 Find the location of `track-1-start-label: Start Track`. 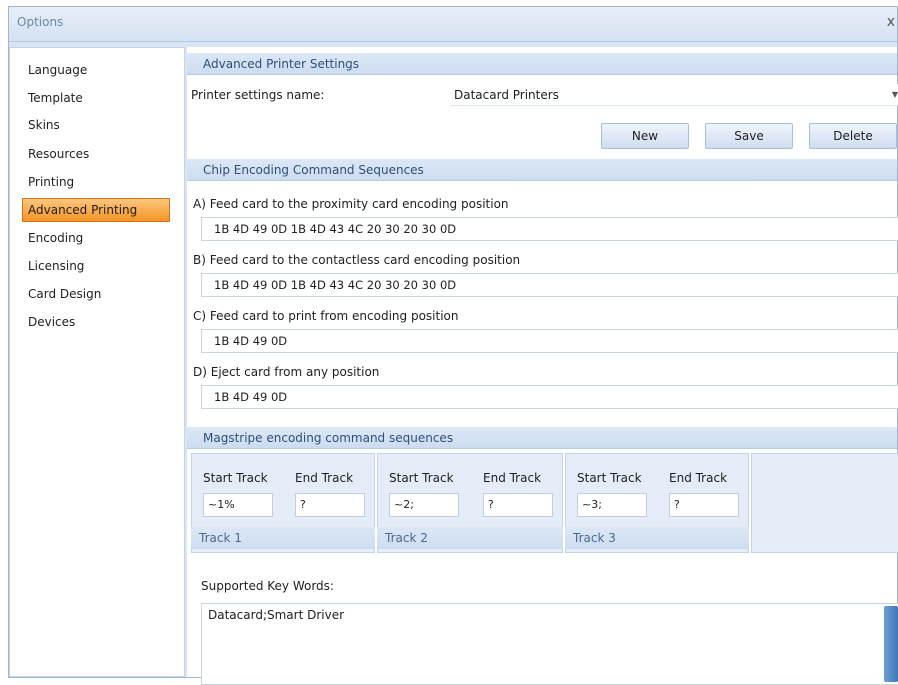

track-1-start-label: Start Track is located at coordinates (235, 478).